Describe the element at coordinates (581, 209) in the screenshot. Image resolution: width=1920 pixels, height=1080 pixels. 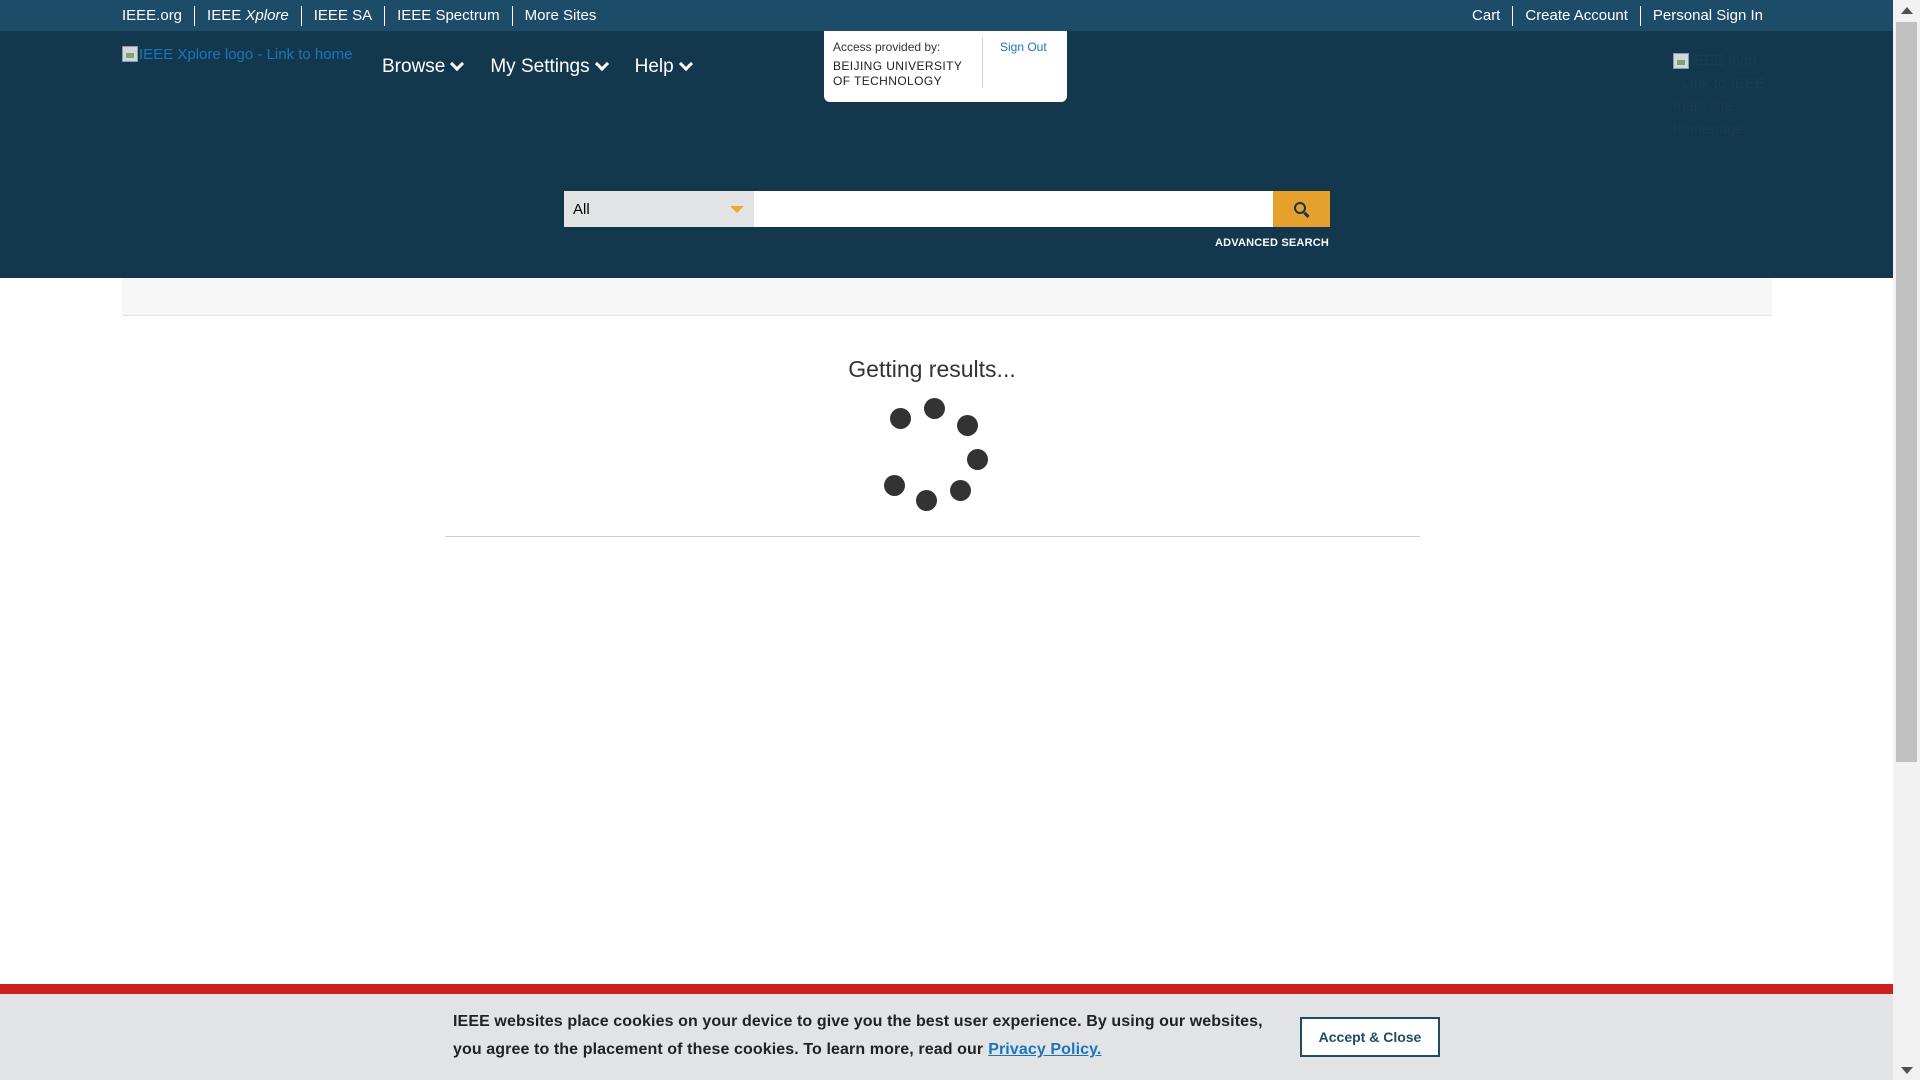
I see `search-scope-value: All` at that location.